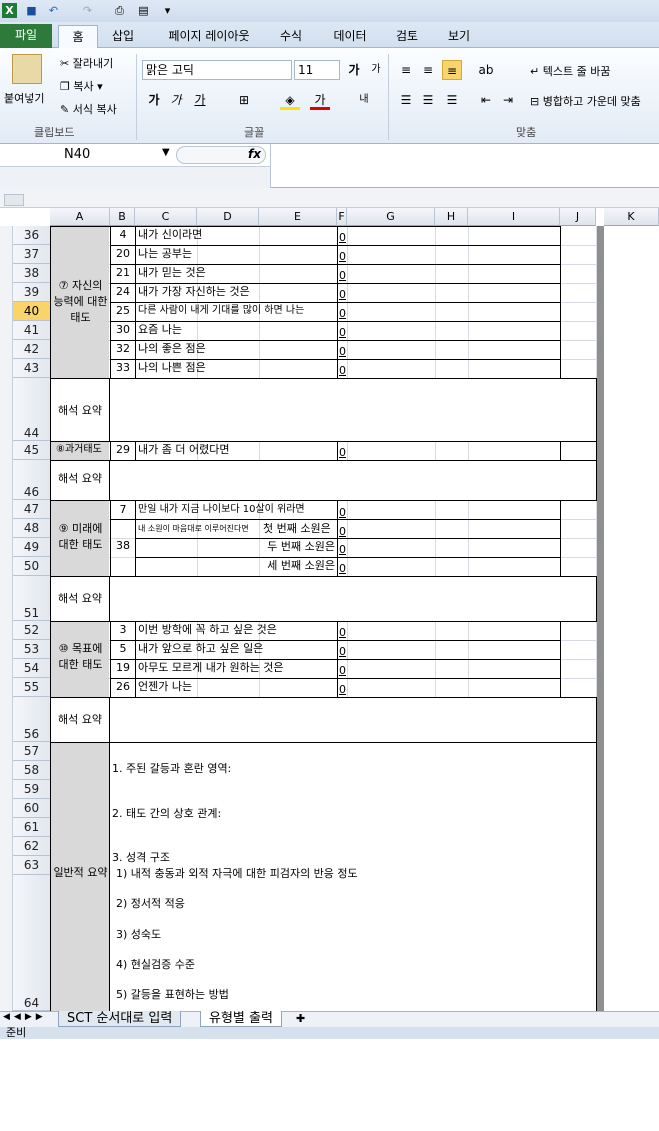 The height and width of the screenshot is (1131, 659). I want to click on increase-indent-icon: ⇥, so click(508, 100).